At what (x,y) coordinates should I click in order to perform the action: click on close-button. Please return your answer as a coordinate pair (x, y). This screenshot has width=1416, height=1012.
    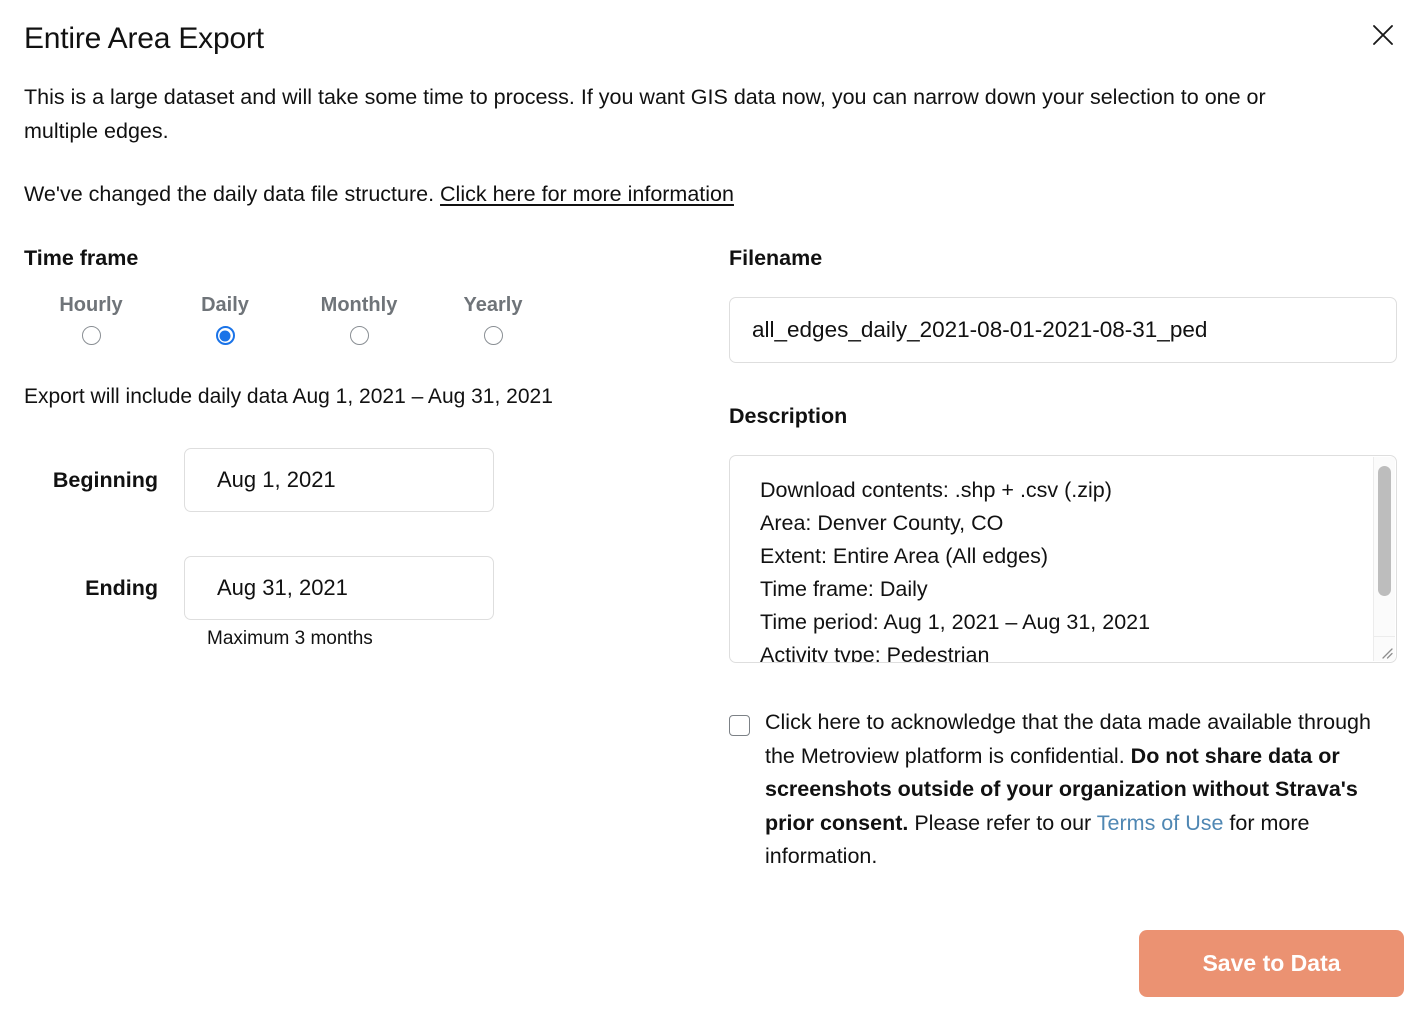
    Looking at the image, I should click on (1383, 35).